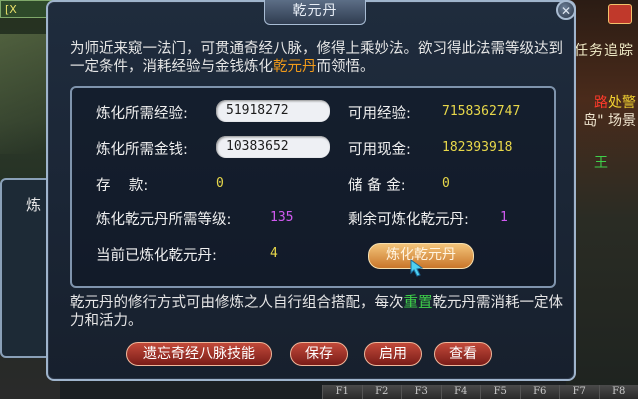 The image size is (638, 399). What do you see at coordinates (418, 303) in the screenshot?
I see `footer-highlight: 重置` at bounding box center [418, 303].